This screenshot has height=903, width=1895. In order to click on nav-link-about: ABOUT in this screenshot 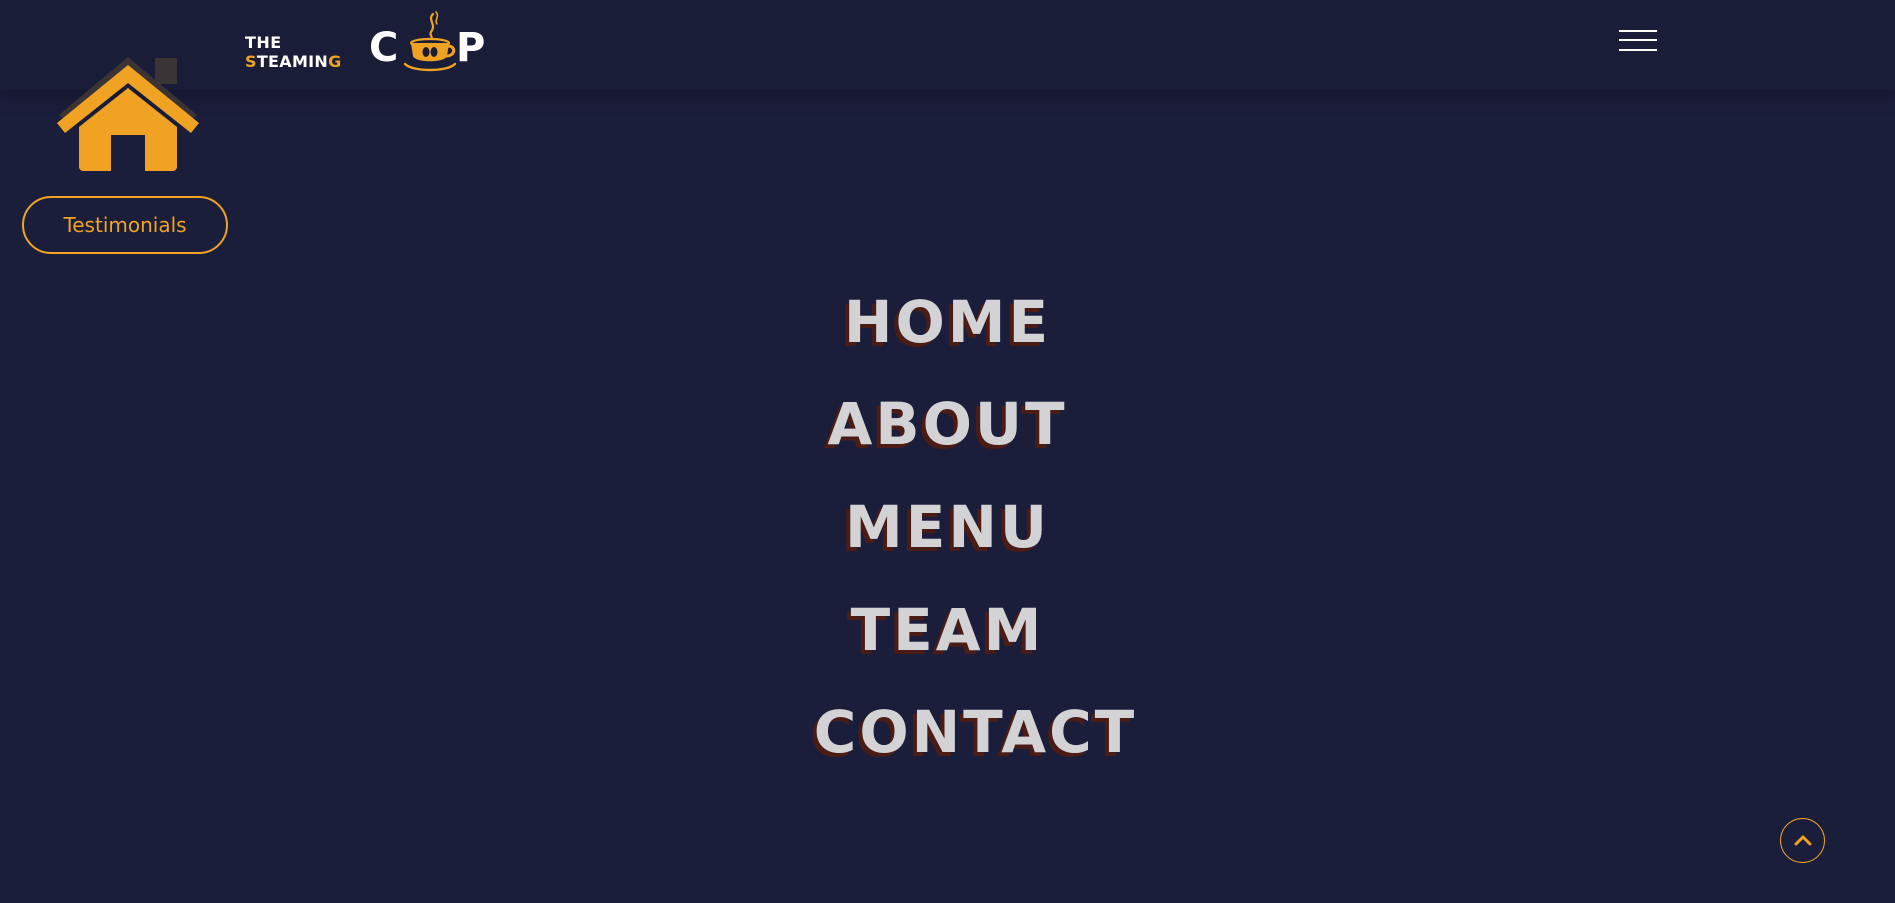, I will do `click(947, 424)`.